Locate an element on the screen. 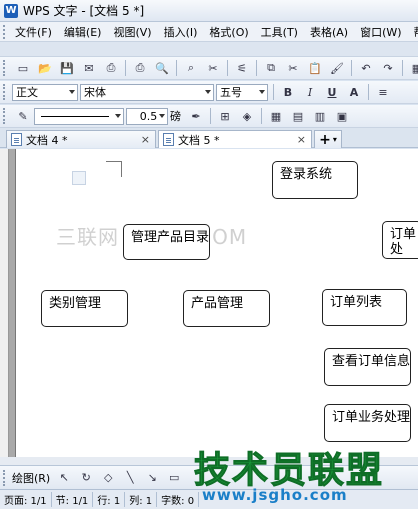 This screenshot has width=418, height=509. table-props-icon: ▣ is located at coordinates (342, 116).